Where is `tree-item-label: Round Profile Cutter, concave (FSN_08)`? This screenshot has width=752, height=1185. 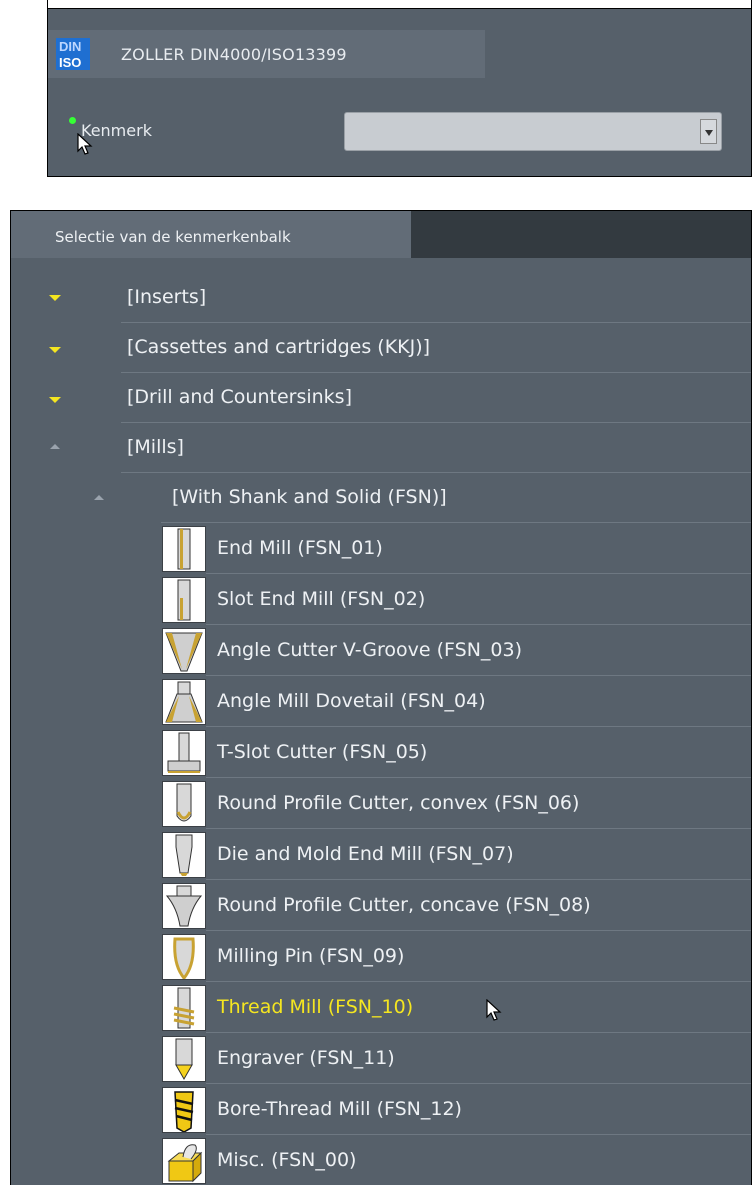
tree-item-label: Round Profile Cutter, concave (FSN_08) is located at coordinates (404, 905).